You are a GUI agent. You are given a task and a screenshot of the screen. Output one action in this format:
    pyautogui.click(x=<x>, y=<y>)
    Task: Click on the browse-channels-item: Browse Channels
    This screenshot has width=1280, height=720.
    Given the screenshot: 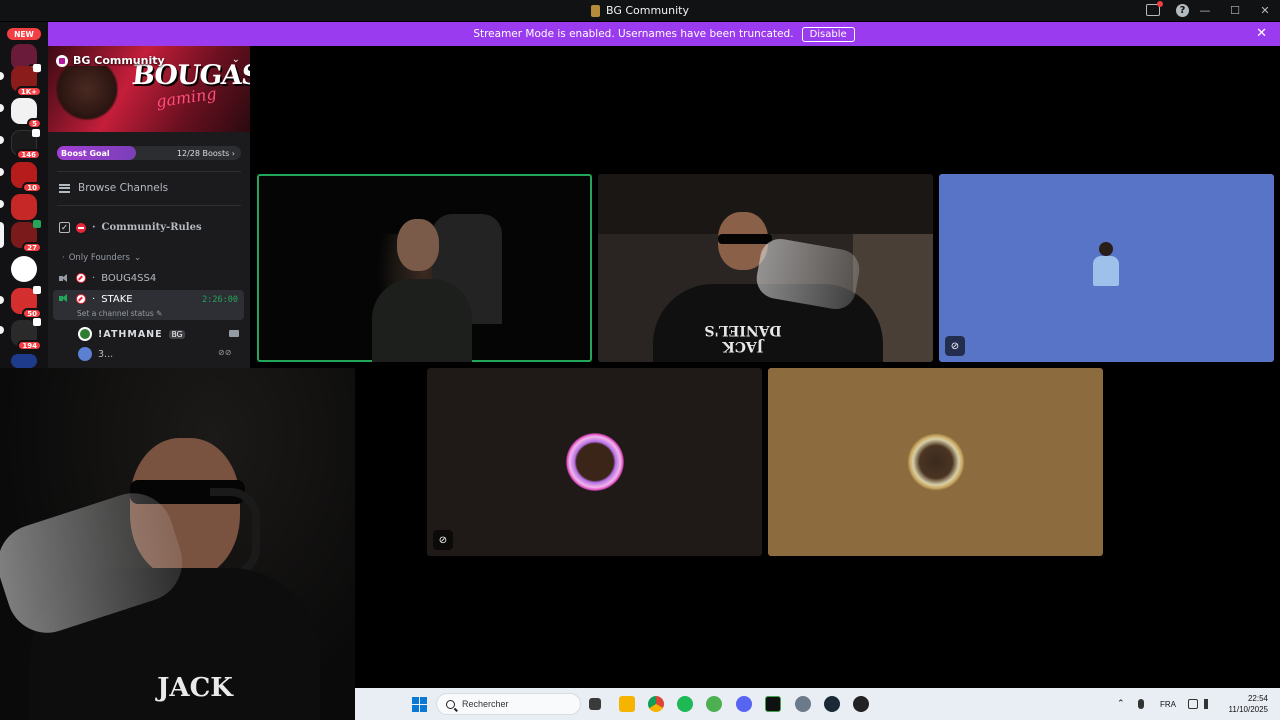 What is the action you would take?
    pyautogui.click(x=113, y=188)
    